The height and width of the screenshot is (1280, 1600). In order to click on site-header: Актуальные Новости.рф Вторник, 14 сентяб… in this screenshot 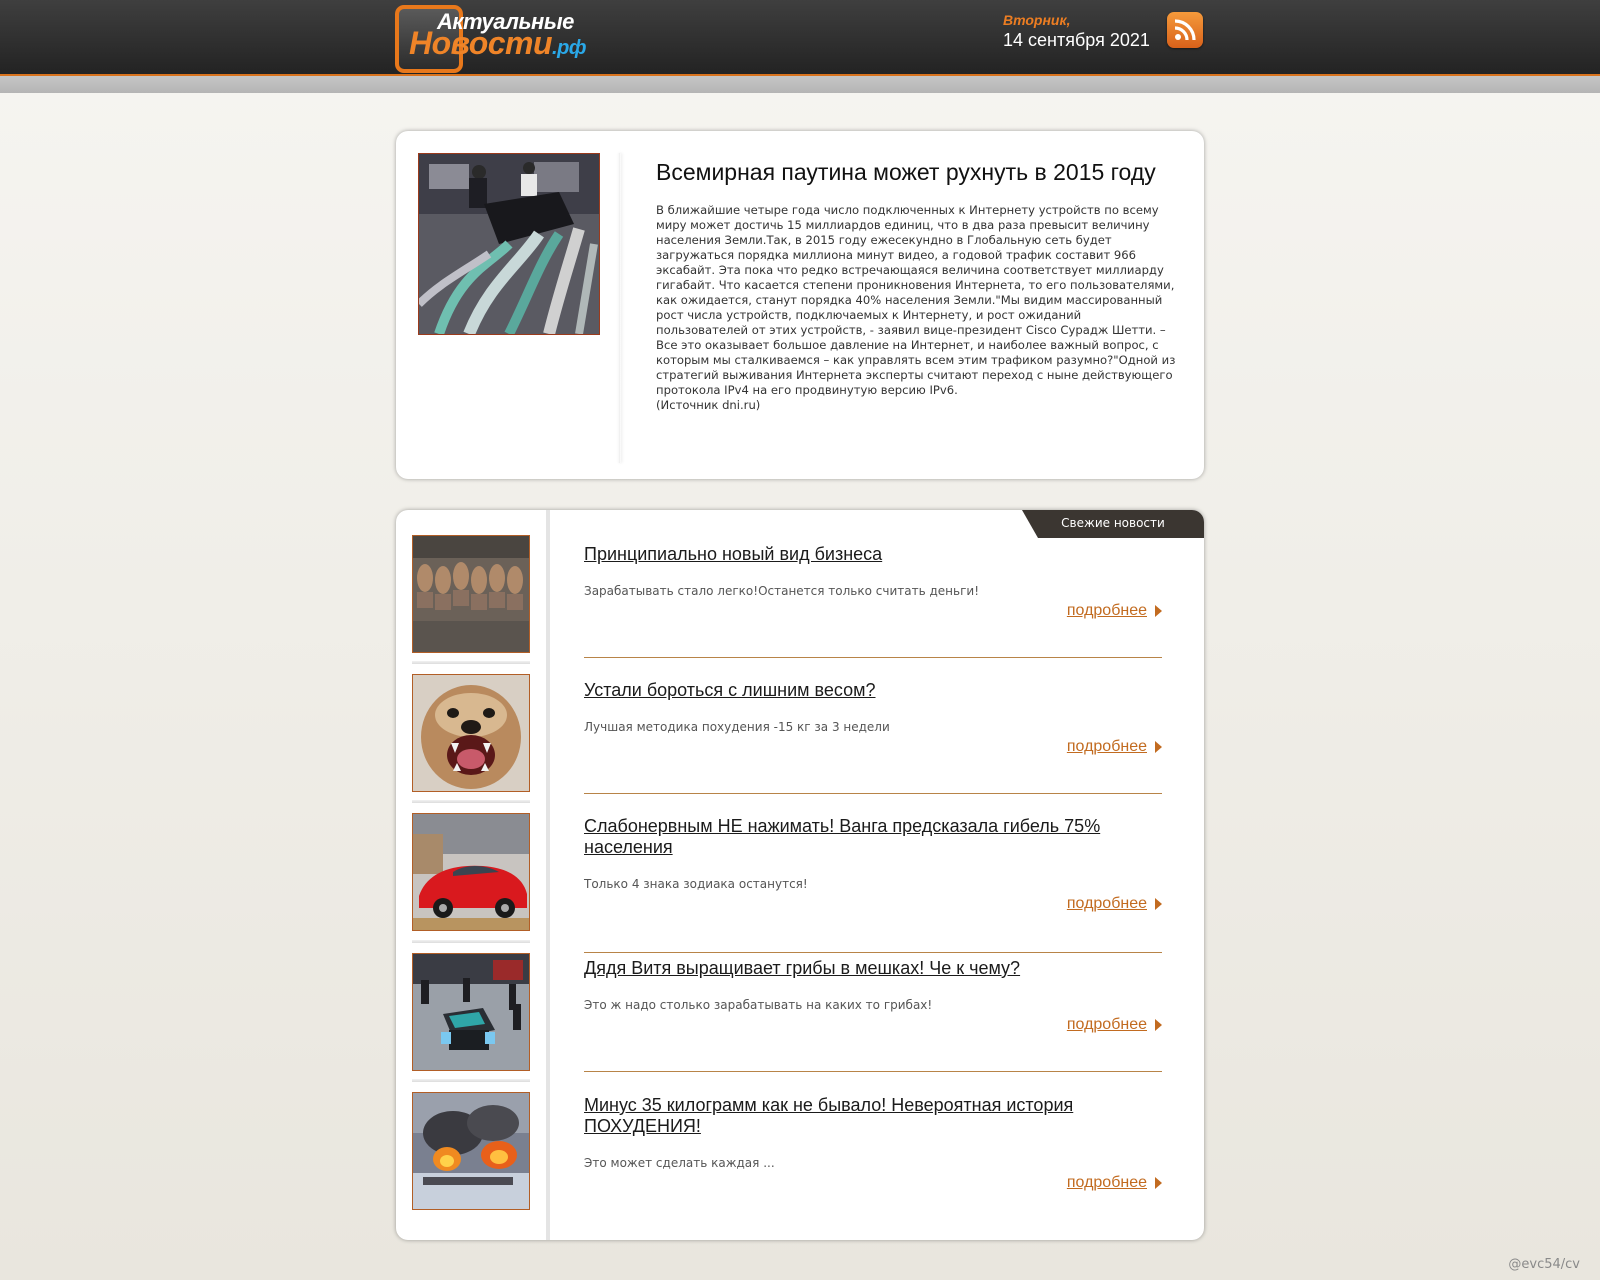, I will do `click(800, 38)`.